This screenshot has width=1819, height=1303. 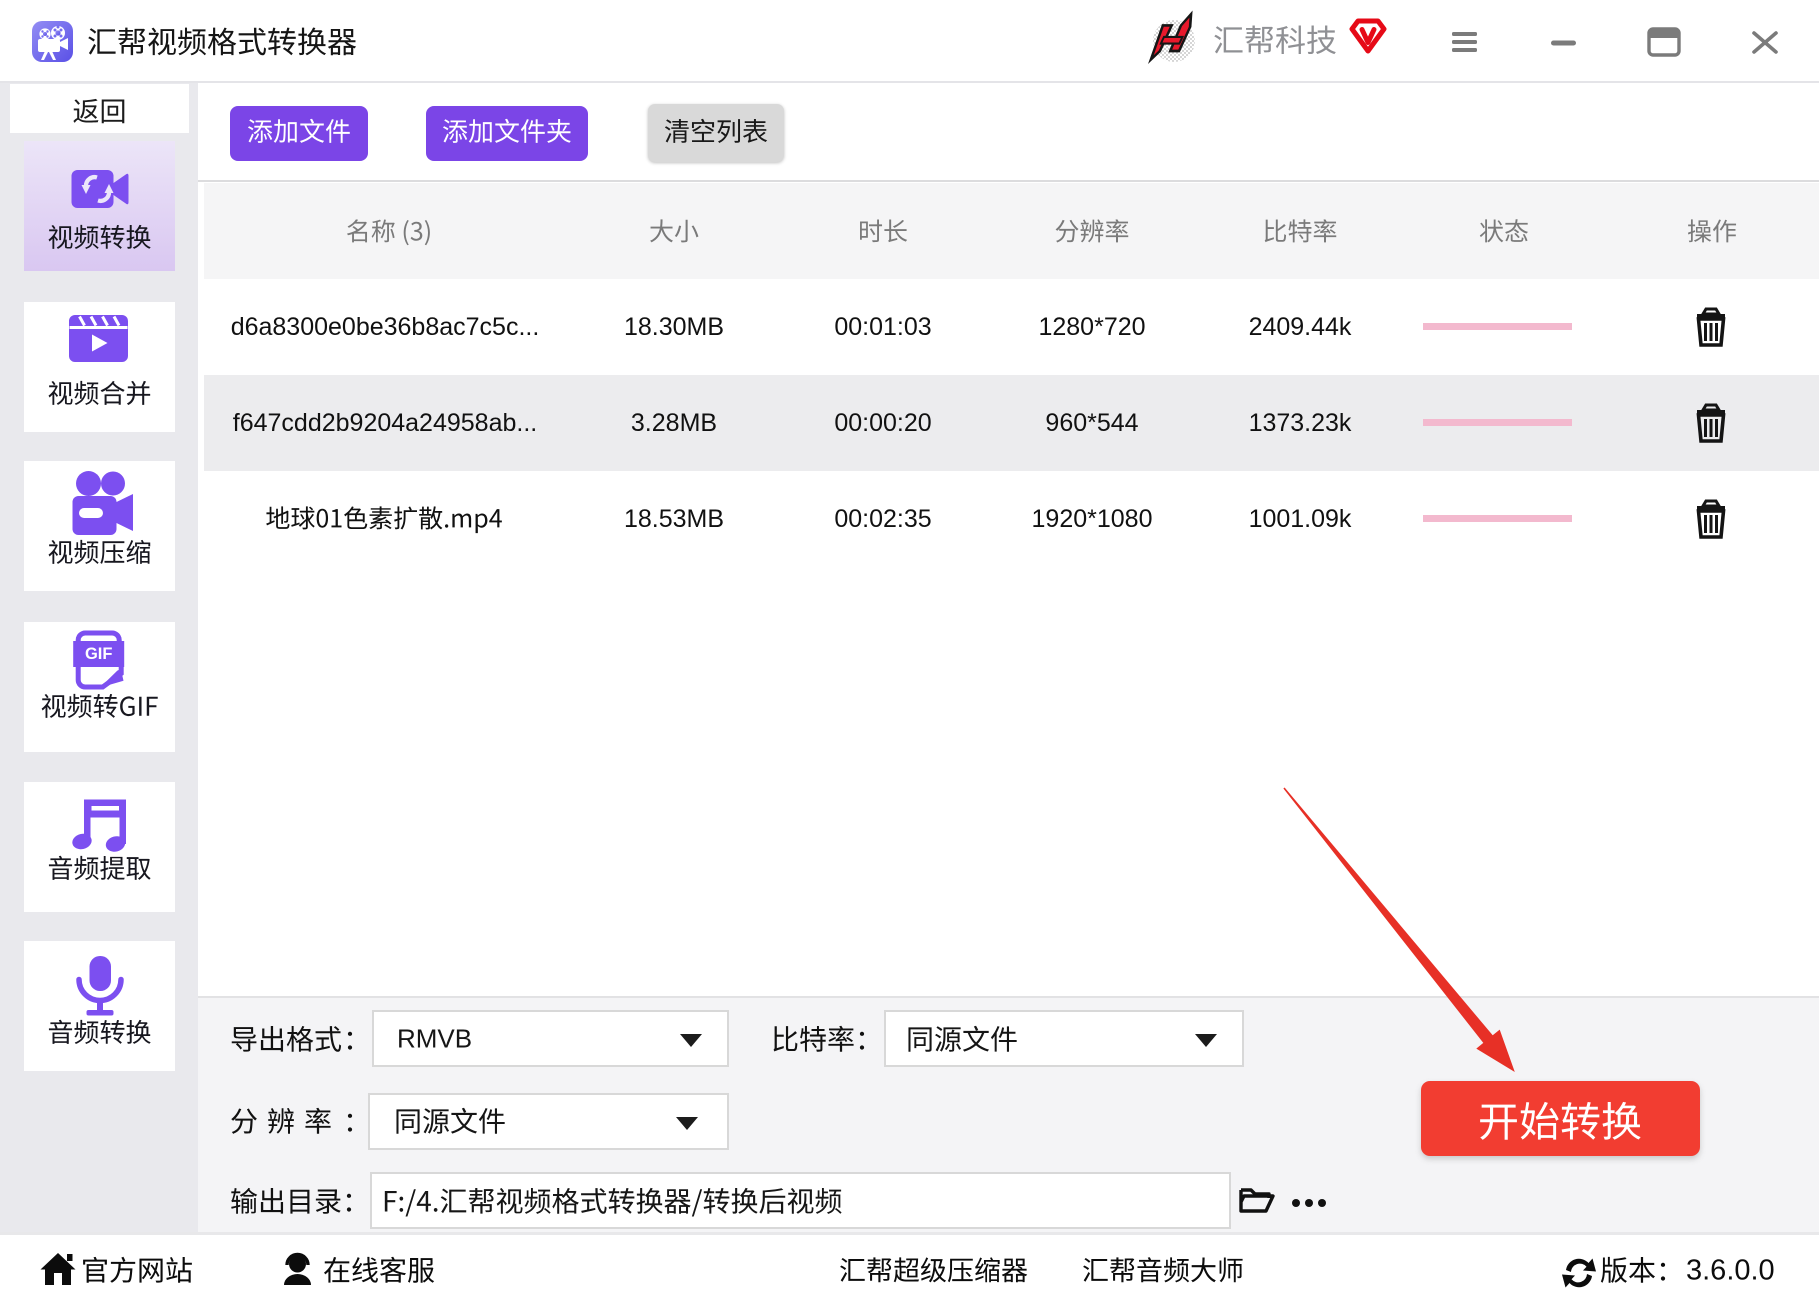 What do you see at coordinates (1300, 327) in the screenshot?
I see `svg-text: 2409.44k` at bounding box center [1300, 327].